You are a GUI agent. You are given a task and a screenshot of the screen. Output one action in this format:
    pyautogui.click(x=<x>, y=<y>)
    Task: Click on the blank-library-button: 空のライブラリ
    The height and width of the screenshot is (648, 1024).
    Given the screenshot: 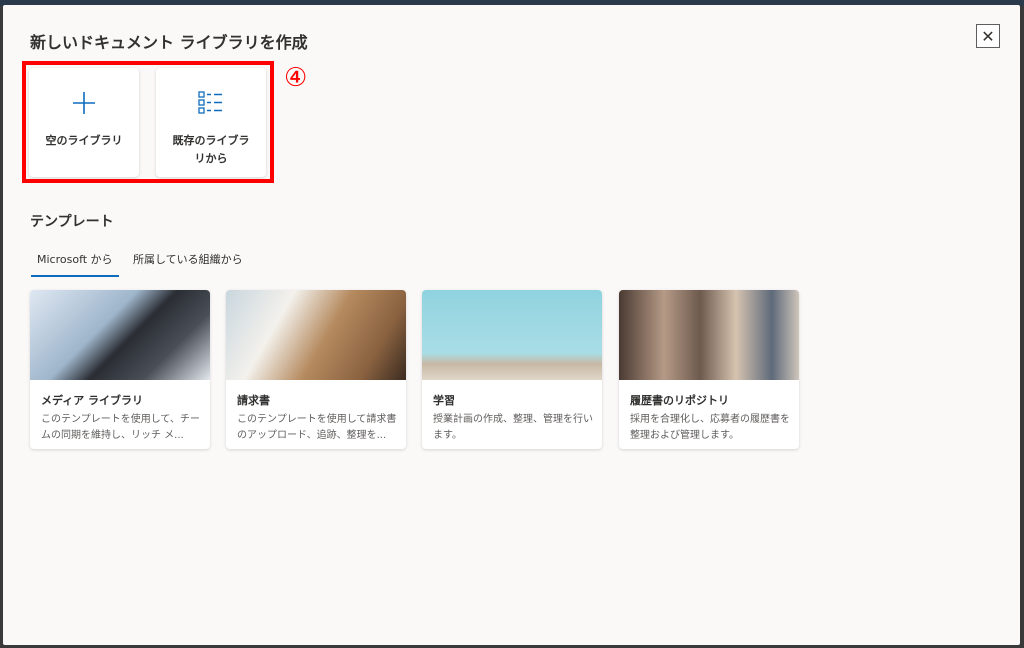 What is the action you would take?
    pyautogui.click(x=84, y=122)
    